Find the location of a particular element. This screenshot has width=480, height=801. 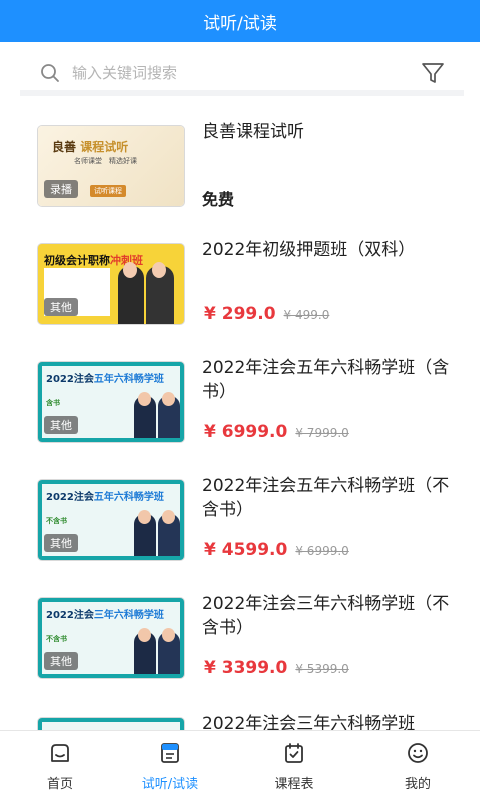

course-title: 良善课程试听 is located at coordinates (253, 132).